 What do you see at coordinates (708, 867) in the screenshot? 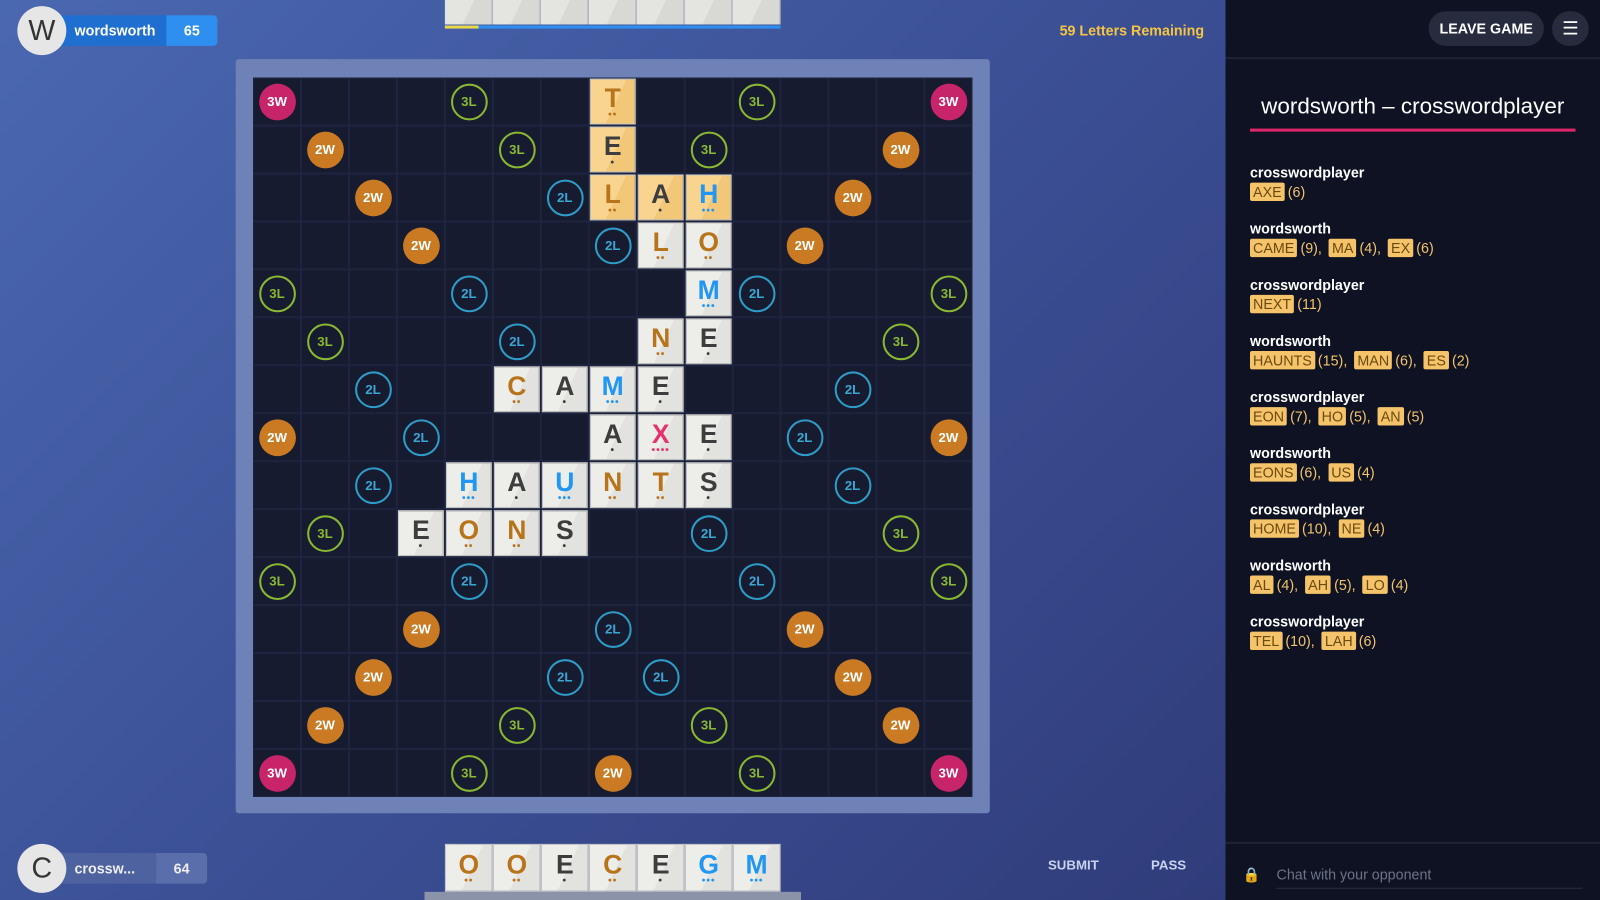
I see `letter-tile: G •••` at bounding box center [708, 867].